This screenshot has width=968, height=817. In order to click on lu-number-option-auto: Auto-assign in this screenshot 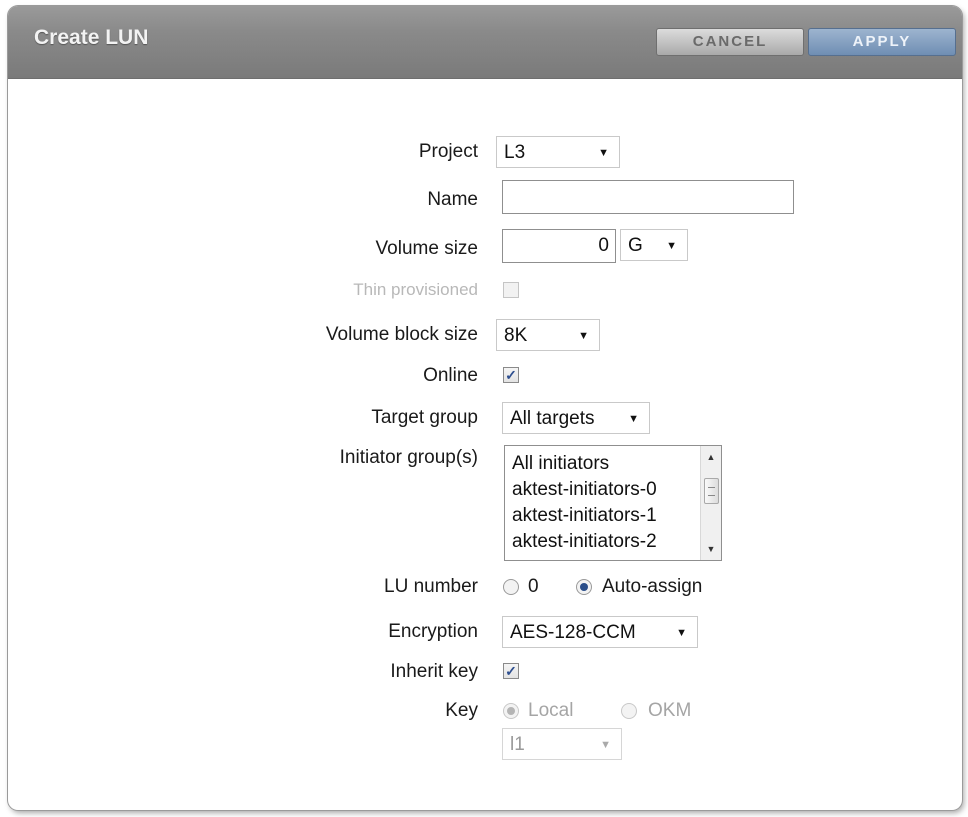, I will do `click(652, 586)`.